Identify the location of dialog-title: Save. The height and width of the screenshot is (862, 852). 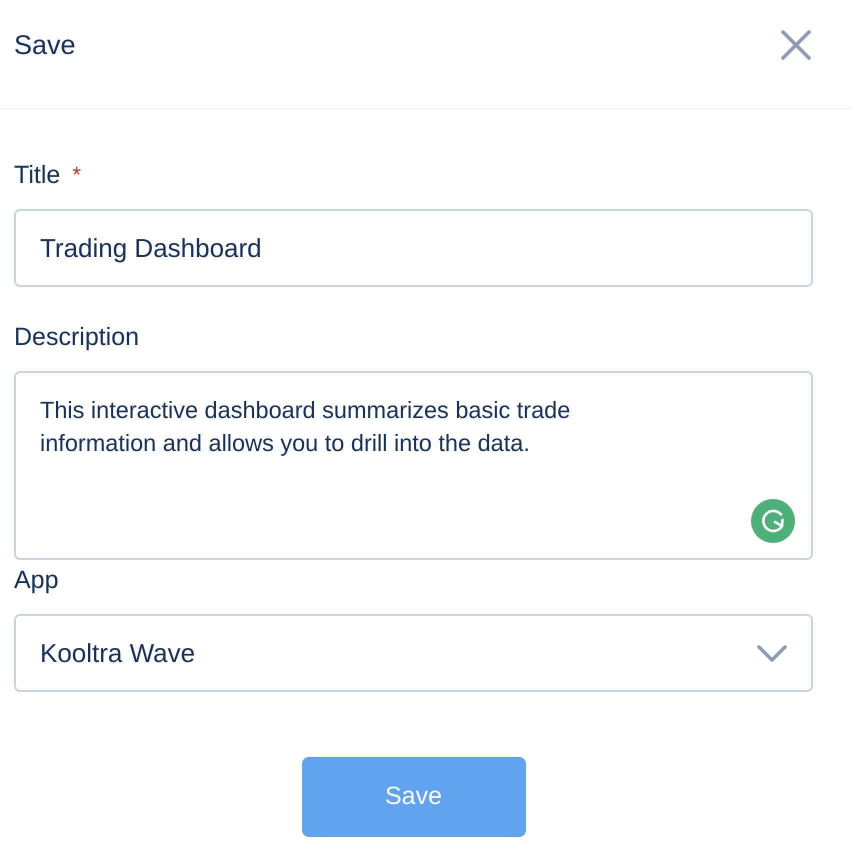
(45, 45).